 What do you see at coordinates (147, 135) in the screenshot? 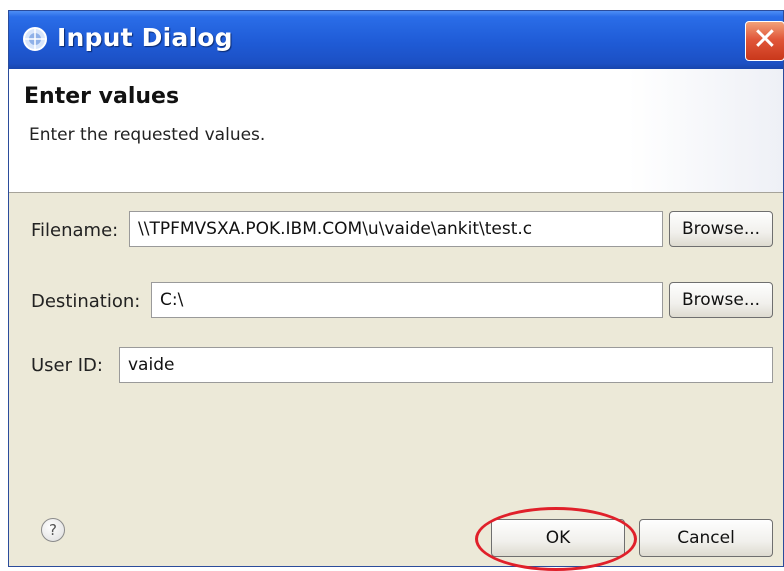
I see `header-description: Enter the requested values.` at bounding box center [147, 135].